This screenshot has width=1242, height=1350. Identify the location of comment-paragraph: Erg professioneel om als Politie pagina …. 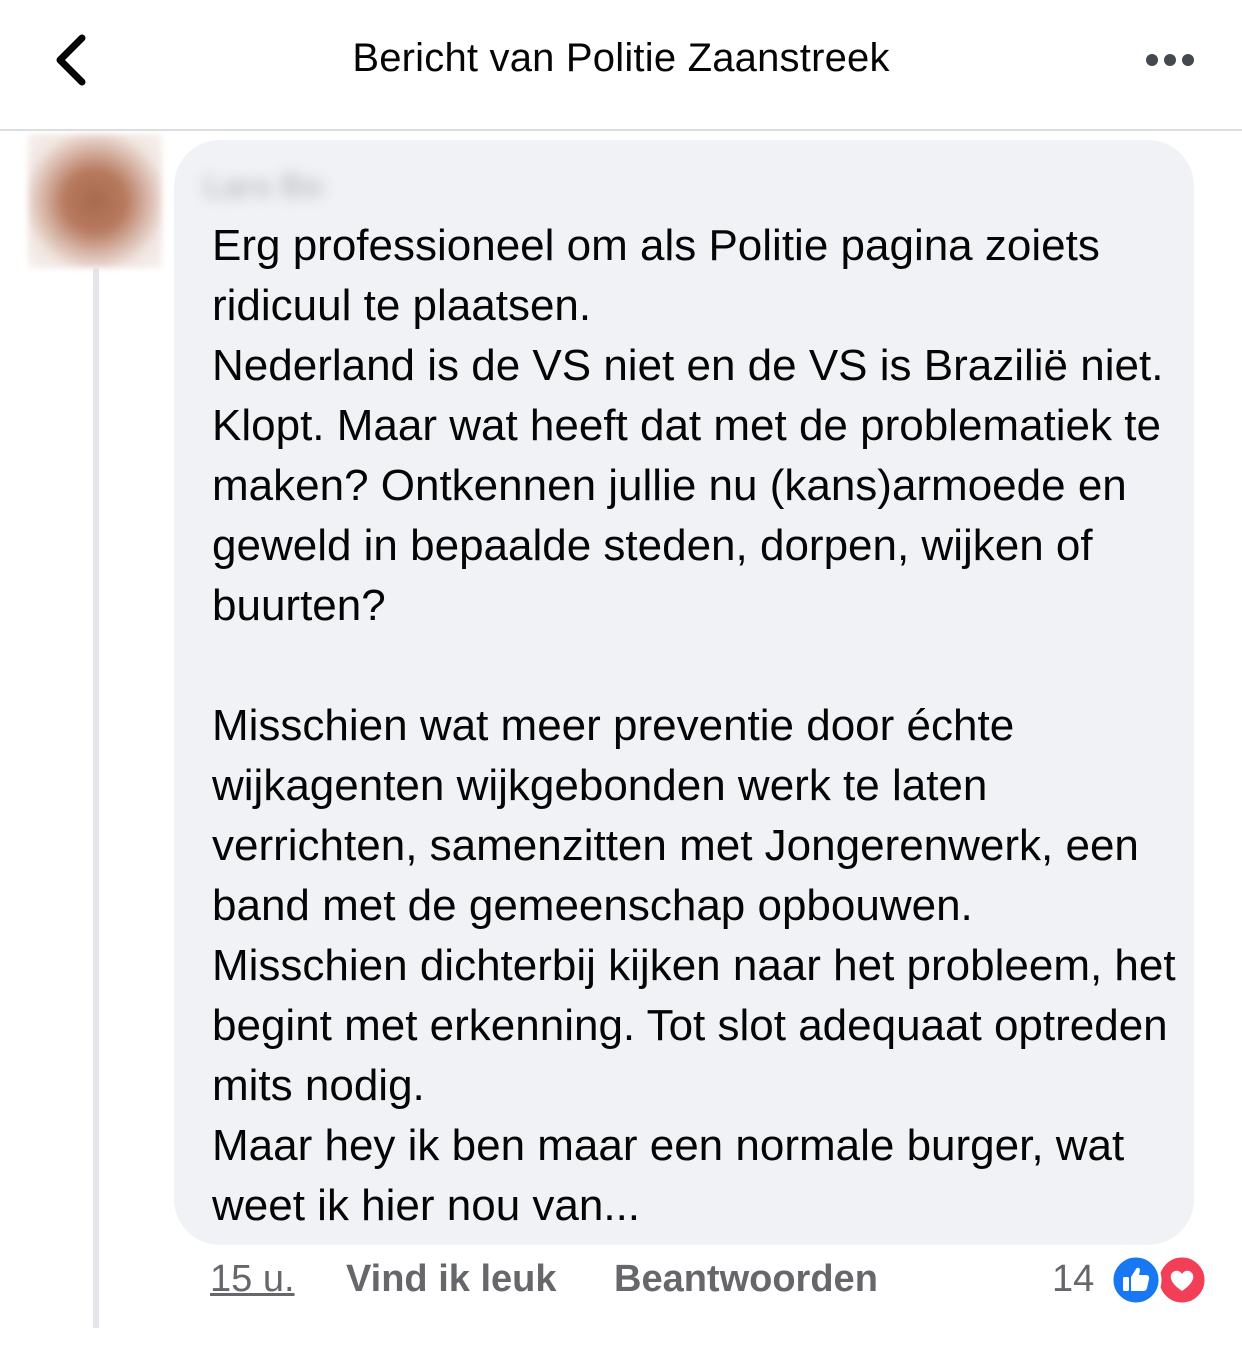
(656, 275).